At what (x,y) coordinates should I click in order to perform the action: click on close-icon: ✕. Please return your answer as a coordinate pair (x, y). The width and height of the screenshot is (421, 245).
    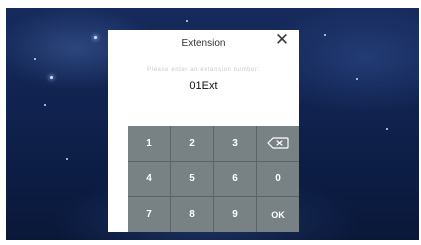
    Looking at the image, I should click on (282, 40).